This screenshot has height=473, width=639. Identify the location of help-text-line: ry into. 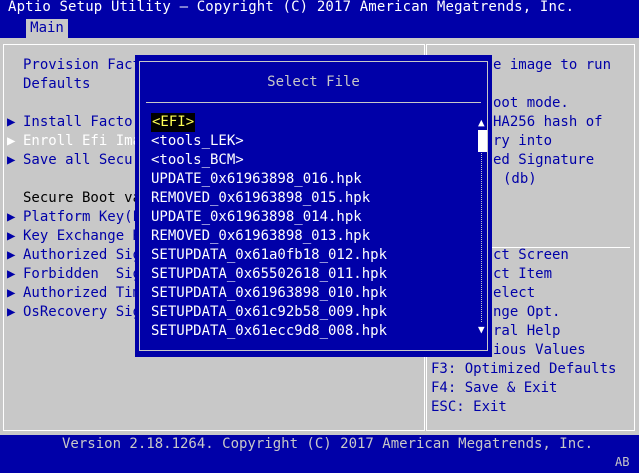
(523, 141).